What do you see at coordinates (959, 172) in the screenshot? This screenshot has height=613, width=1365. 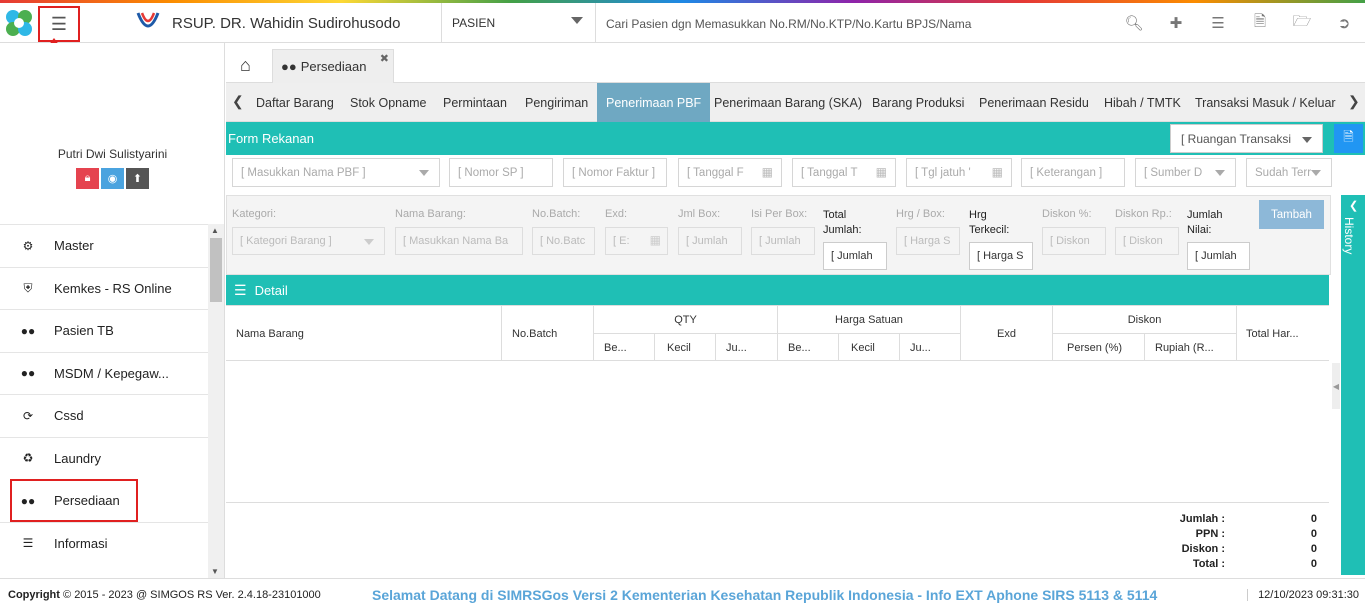 I see `tgl-jatuh-tempo-input: [ Tgl jatuh ' ▦` at bounding box center [959, 172].